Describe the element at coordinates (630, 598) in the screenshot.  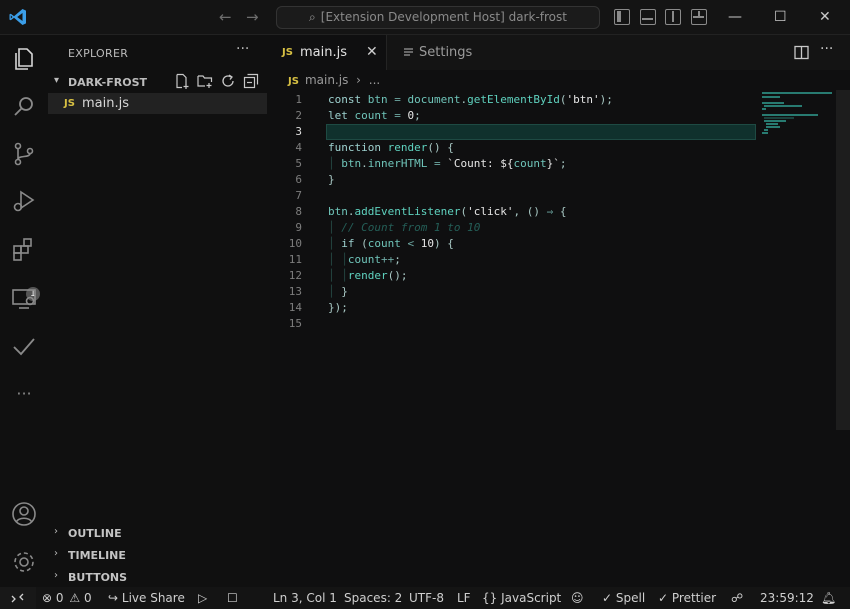
I see `spell-label: Spell` at that location.